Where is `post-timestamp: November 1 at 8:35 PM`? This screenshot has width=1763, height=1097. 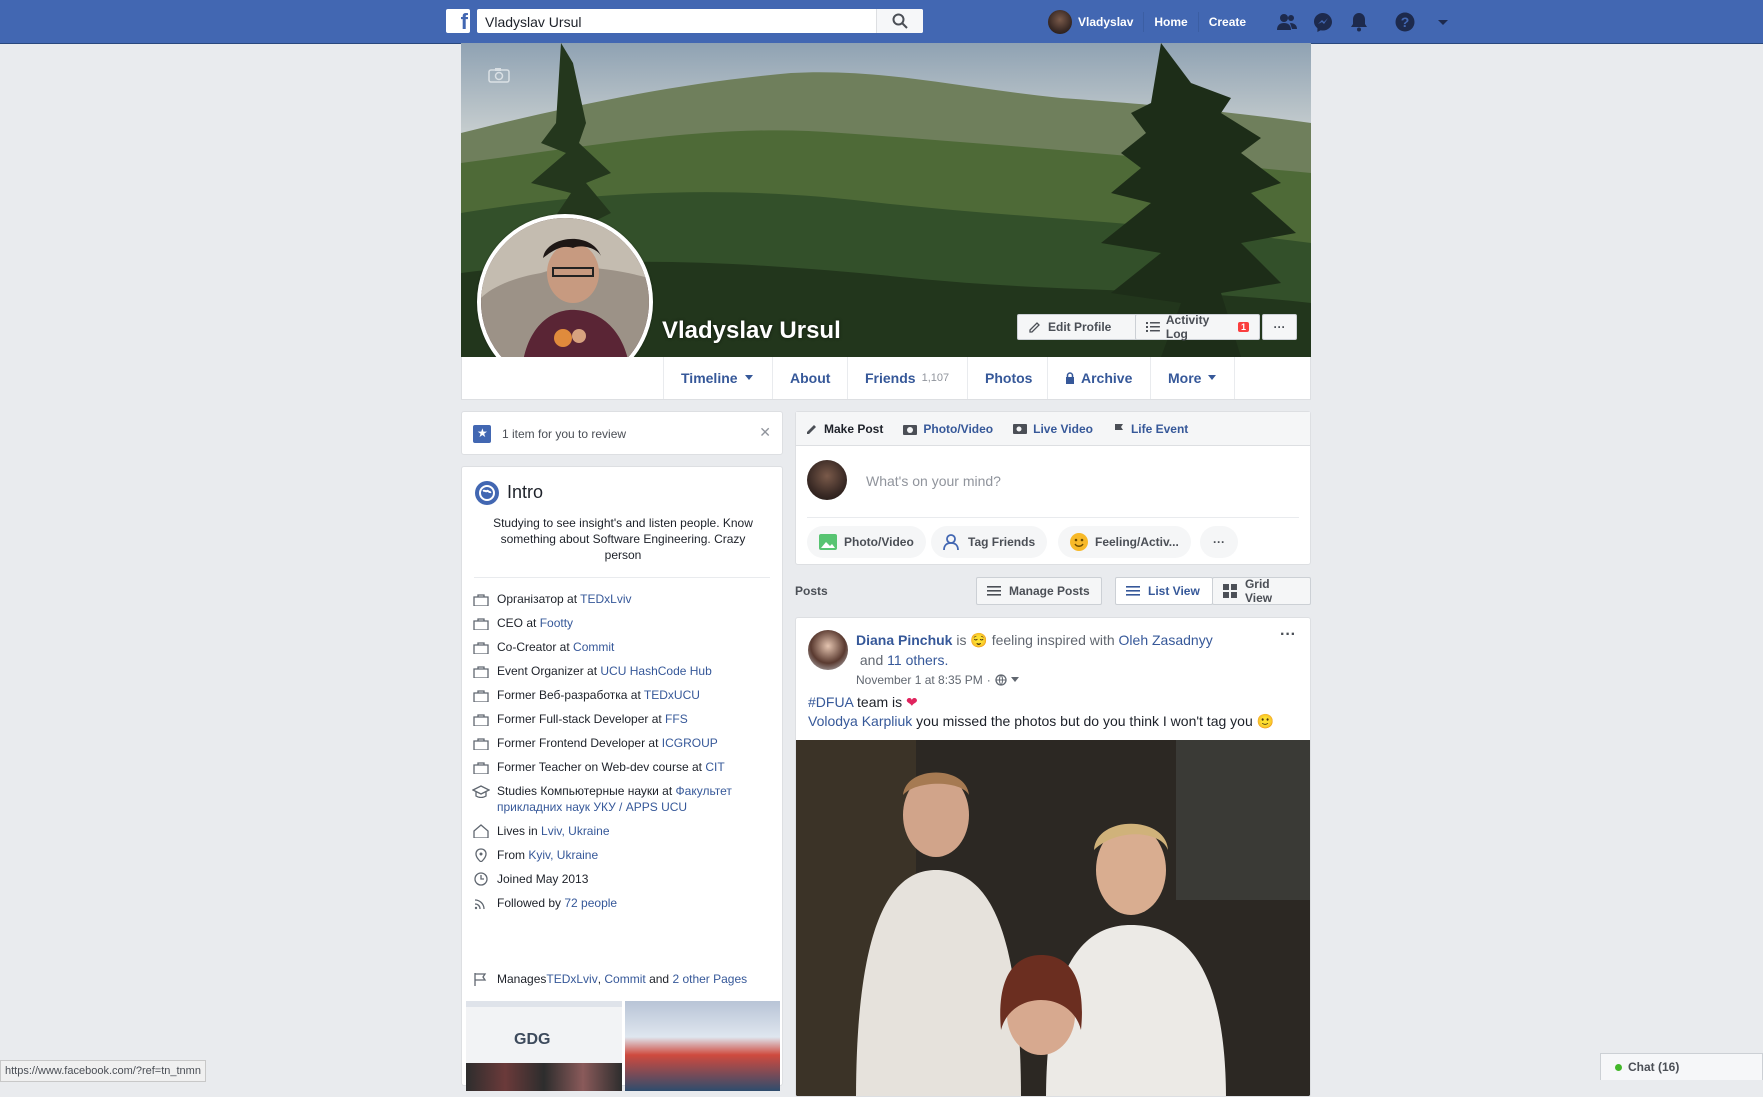
post-timestamp: November 1 at 8:35 PM is located at coordinates (919, 680).